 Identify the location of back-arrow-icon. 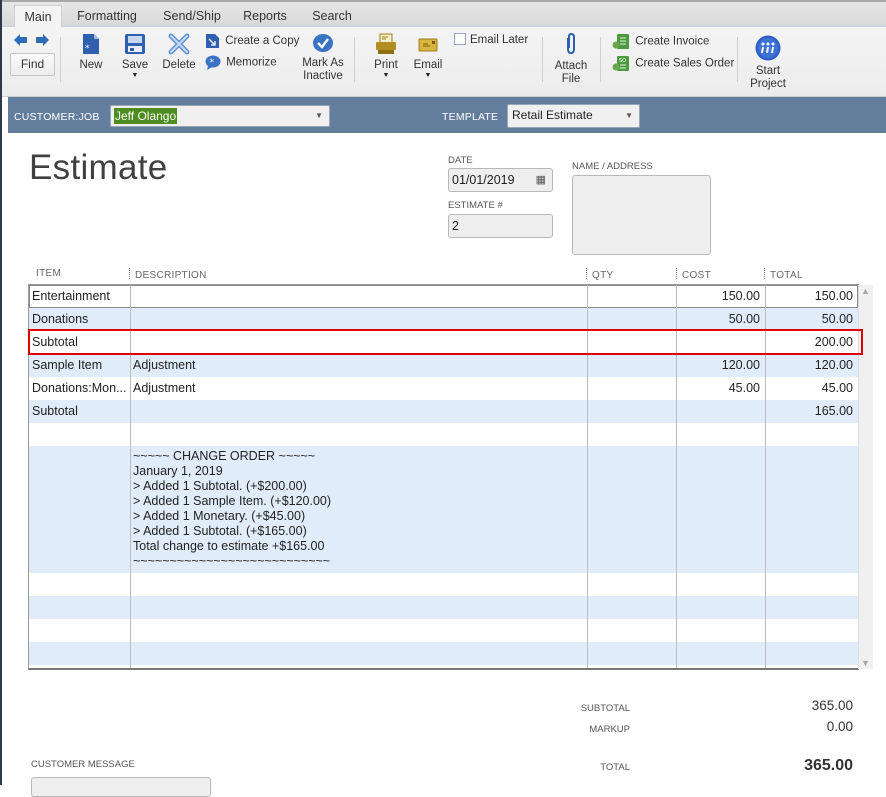
(20, 41).